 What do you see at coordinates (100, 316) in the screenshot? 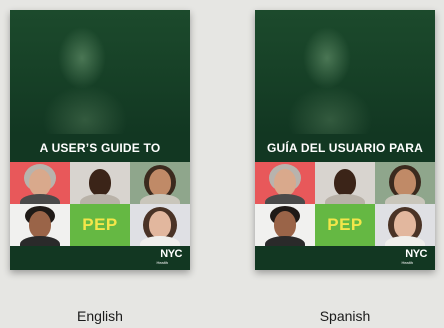
I see `english-caption: English` at bounding box center [100, 316].